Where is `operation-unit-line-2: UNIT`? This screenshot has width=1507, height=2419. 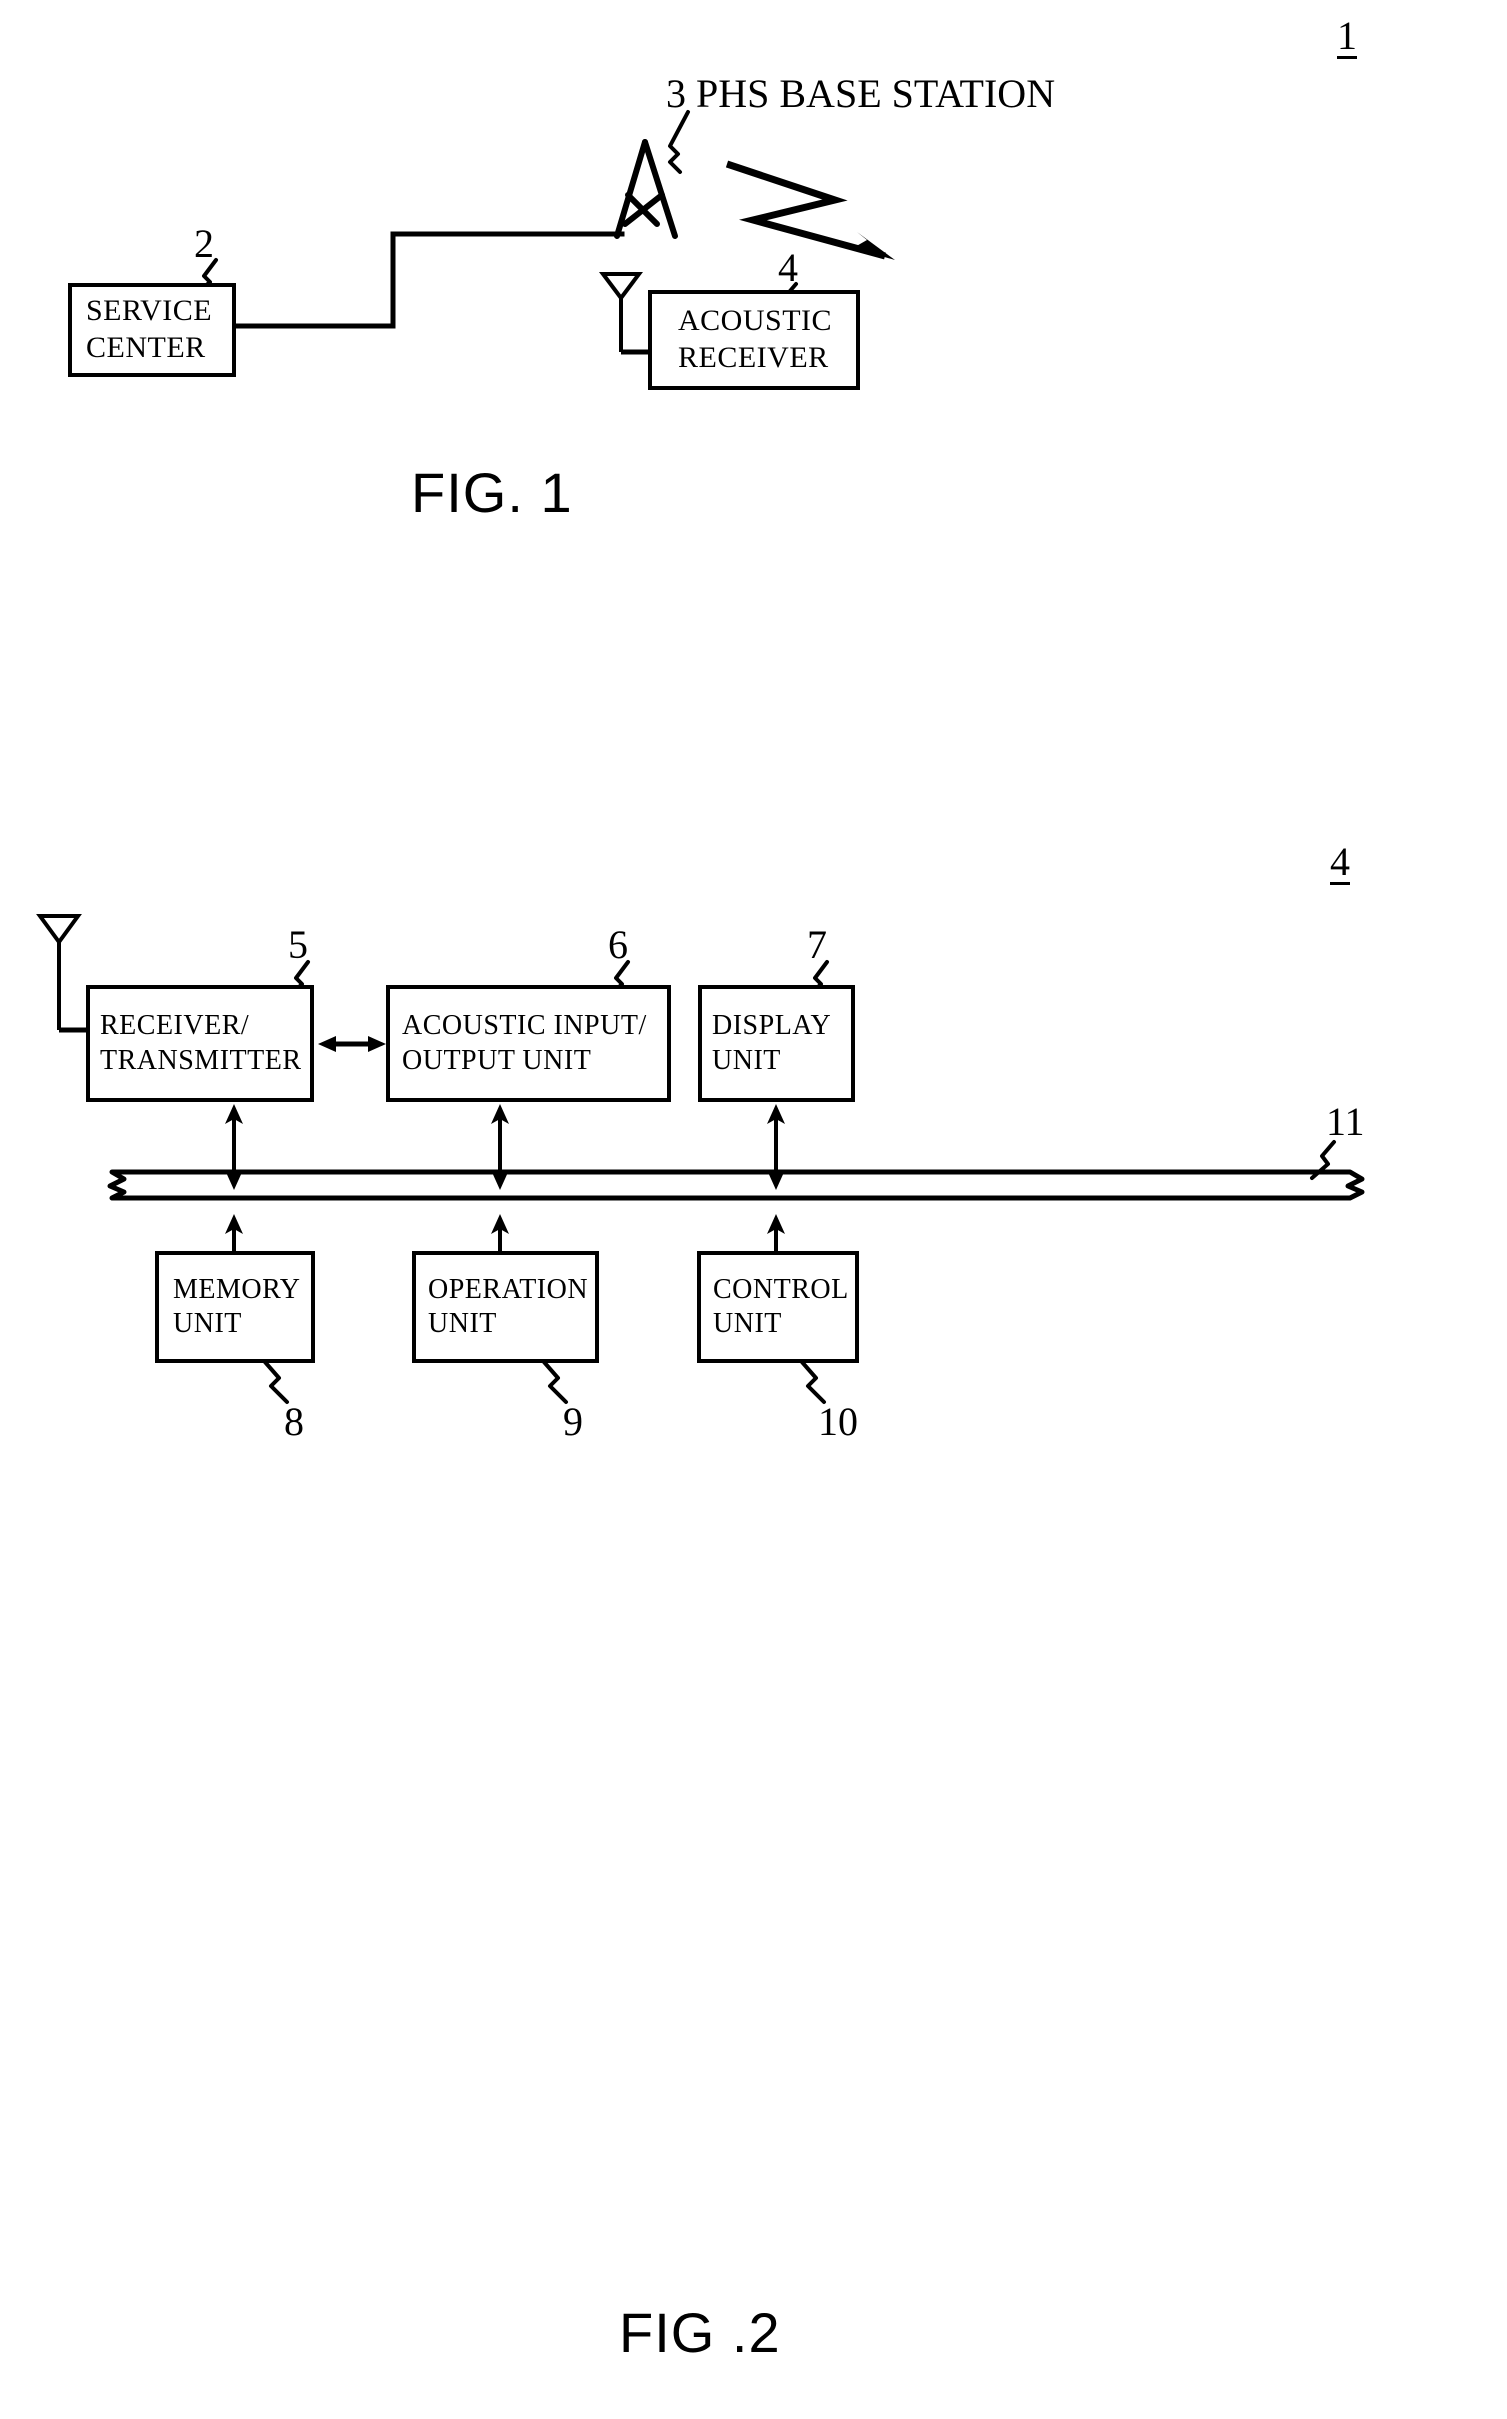 operation-unit-line-2: UNIT is located at coordinates (462, 1323).